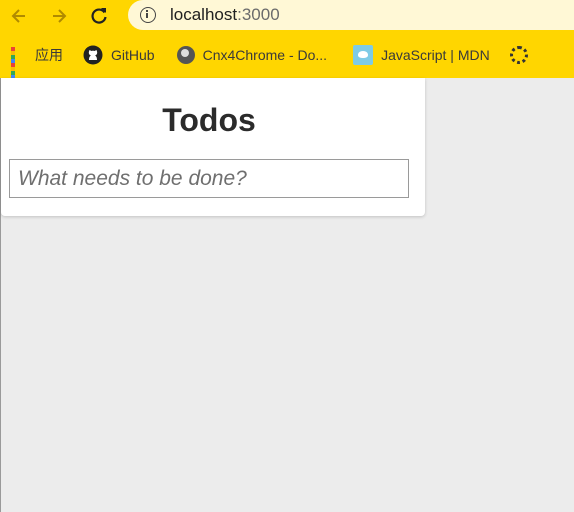  Describe the element at coordinates (93, 55) in the screenshot. I see `github-icon` at that location.